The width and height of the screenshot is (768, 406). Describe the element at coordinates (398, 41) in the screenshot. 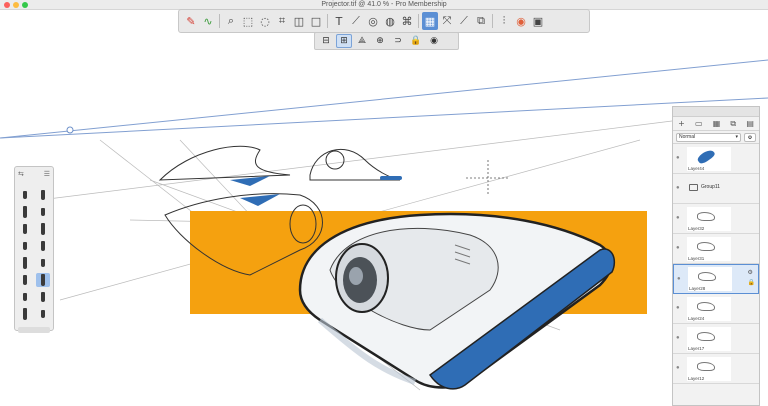

I see `snap-icon: ⊃` at that location.